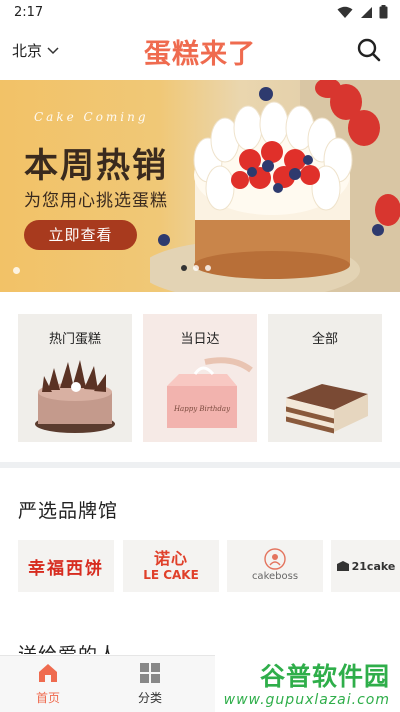 The image size is (400, 712). Describe the element at coordinates (170, 558) in the screenshot. I see `brand-name: 诺心` at that location.